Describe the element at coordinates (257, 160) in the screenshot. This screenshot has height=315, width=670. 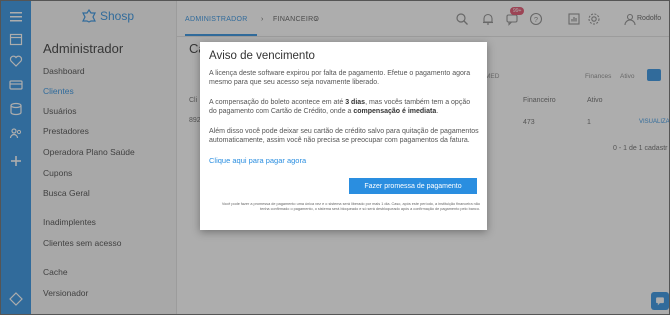
I see `pay-now-link: Clique aqui para pagar agora` at that location.